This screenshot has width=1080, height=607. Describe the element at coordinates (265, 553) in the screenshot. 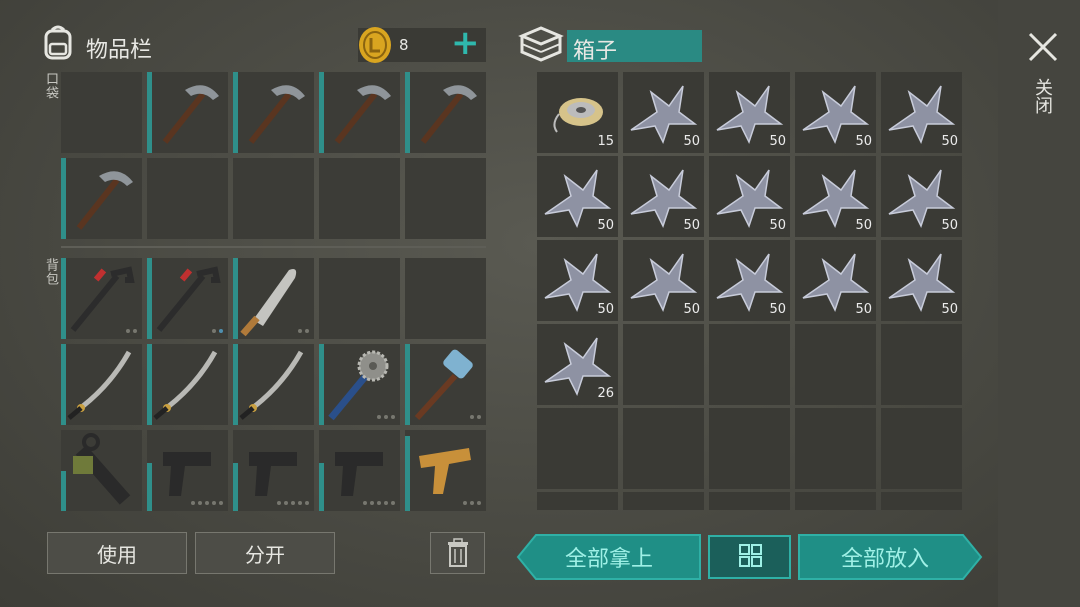

I see `split-button: 分开` at that location.